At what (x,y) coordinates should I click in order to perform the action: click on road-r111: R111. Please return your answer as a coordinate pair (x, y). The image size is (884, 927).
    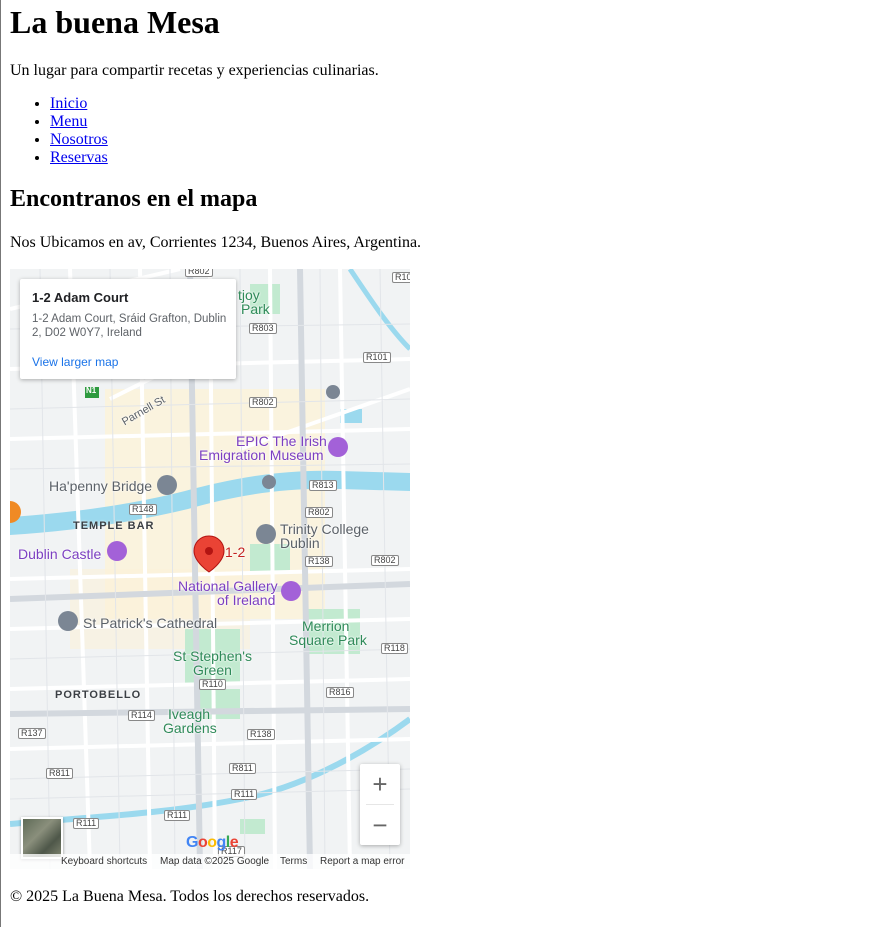
    Looking at the image, I should click on (244, 794).